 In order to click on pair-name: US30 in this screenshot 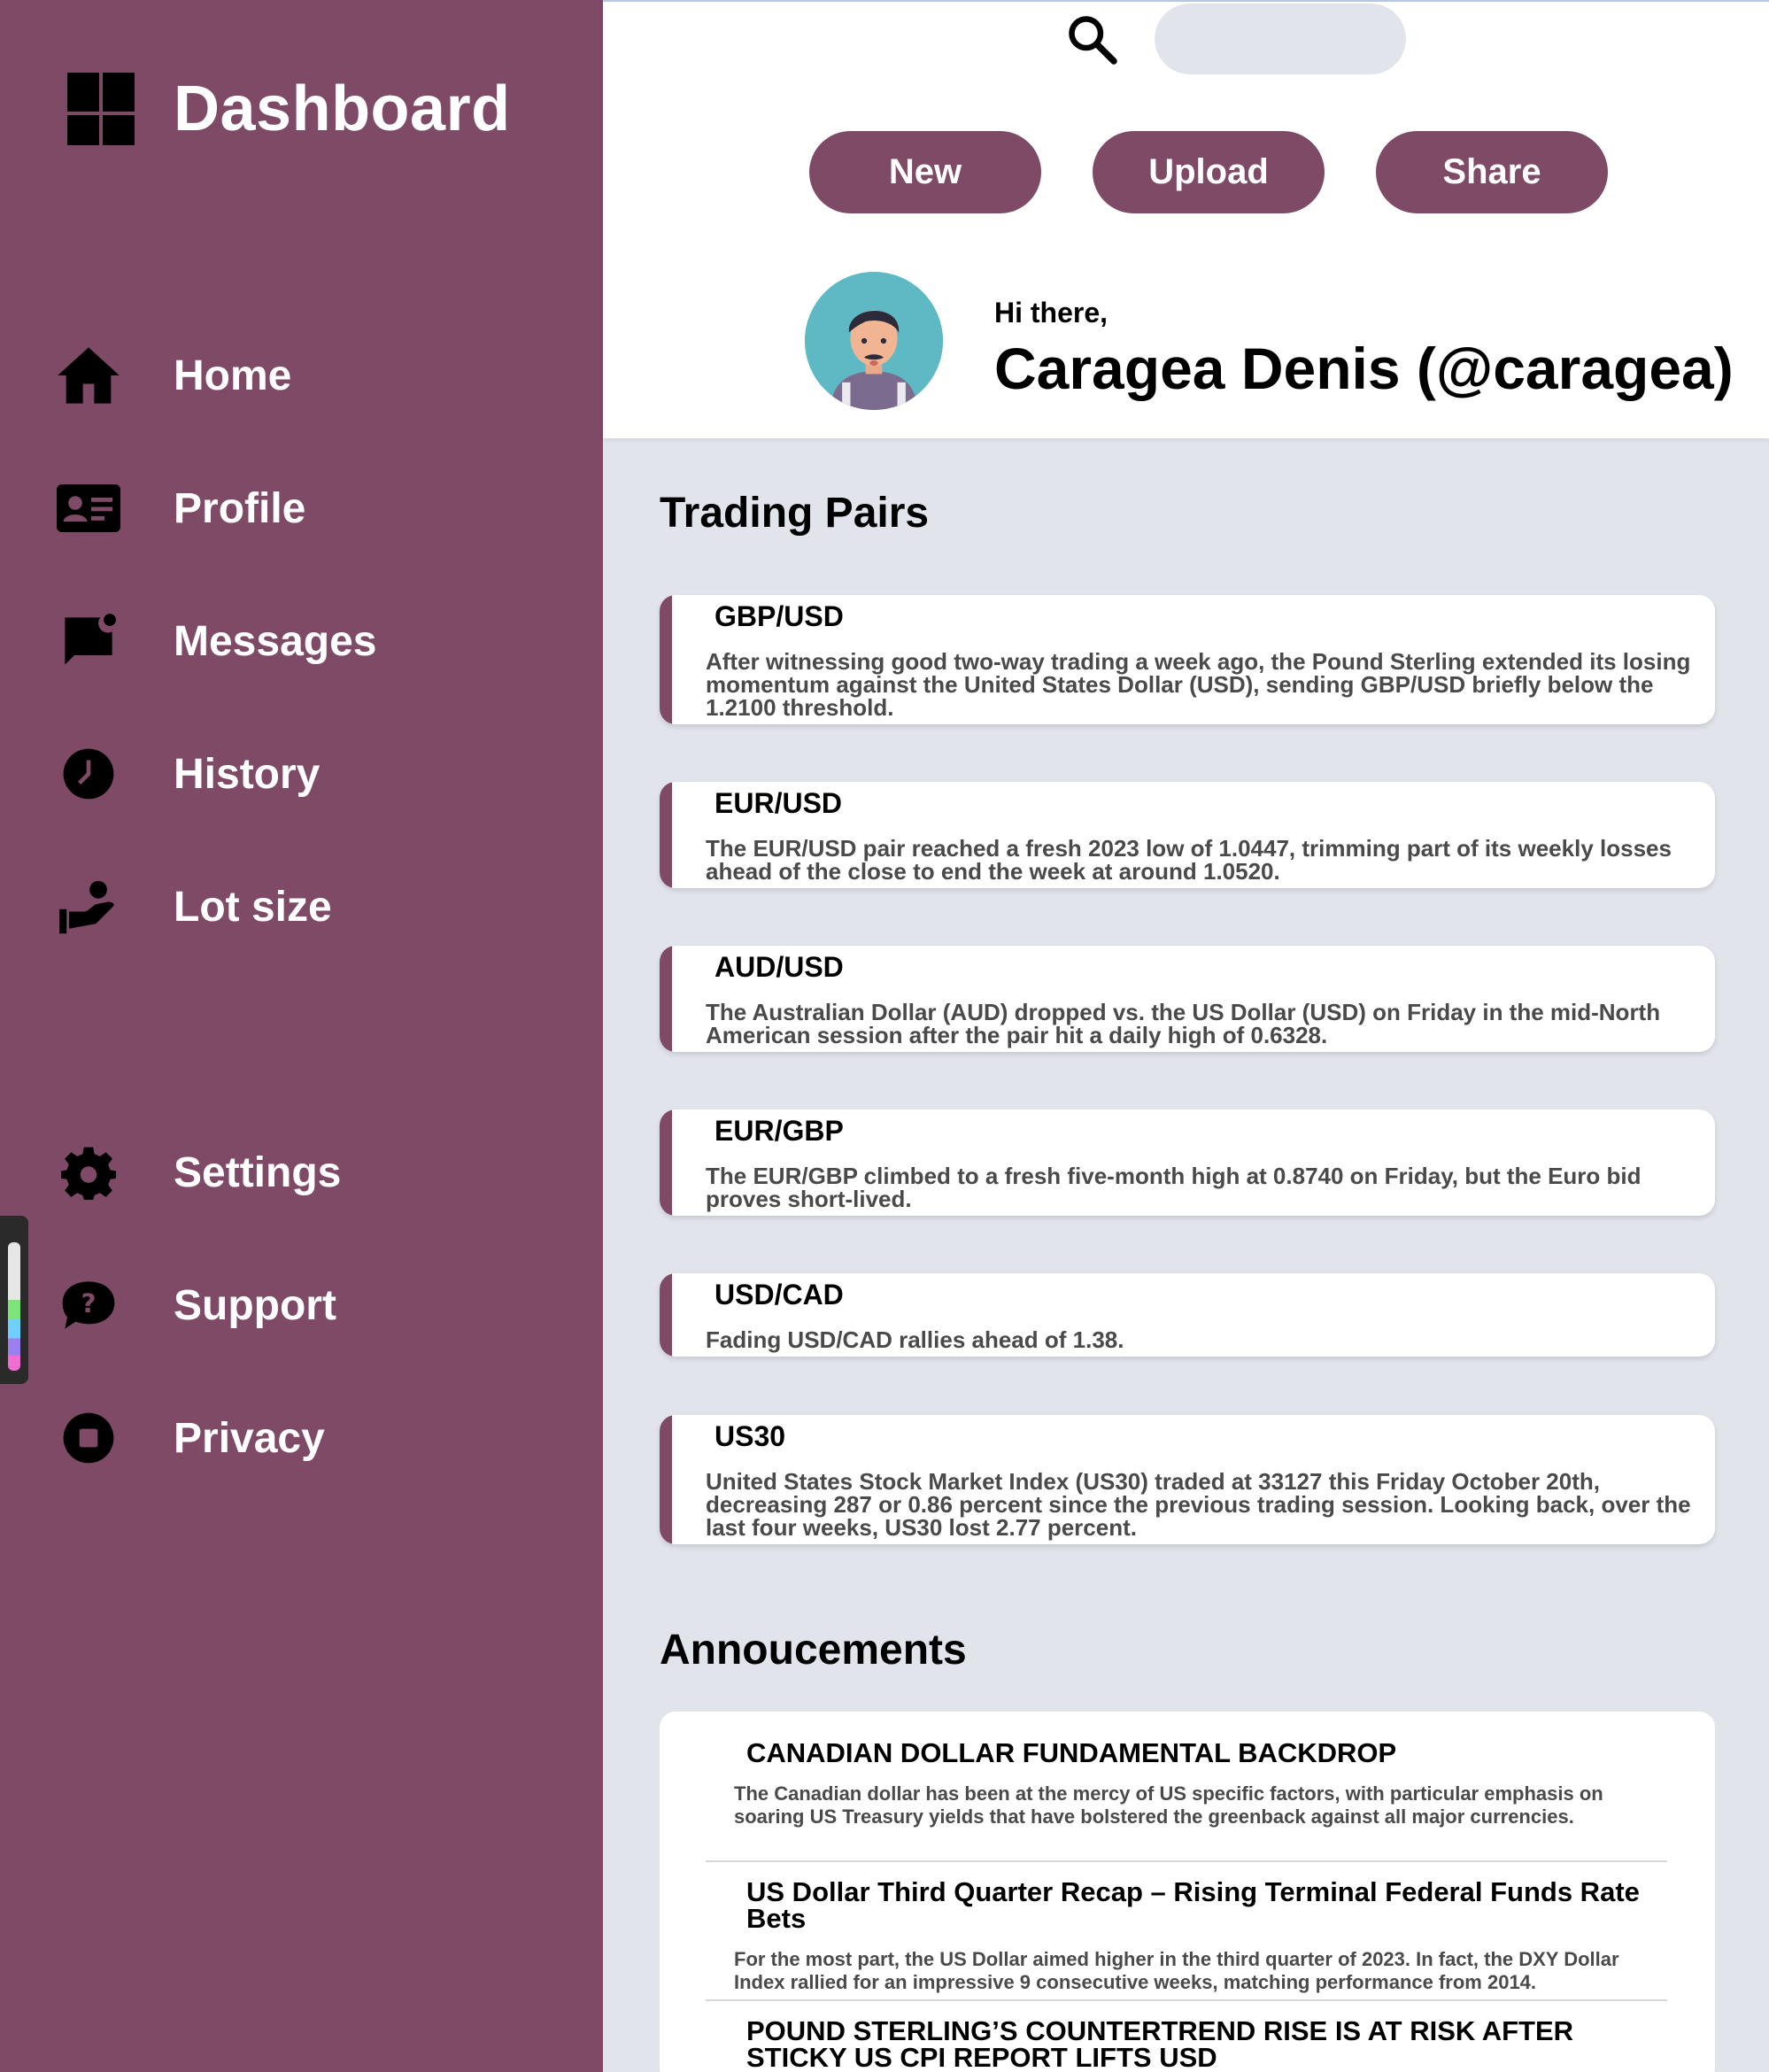, I will do `click(750, 1436)`.